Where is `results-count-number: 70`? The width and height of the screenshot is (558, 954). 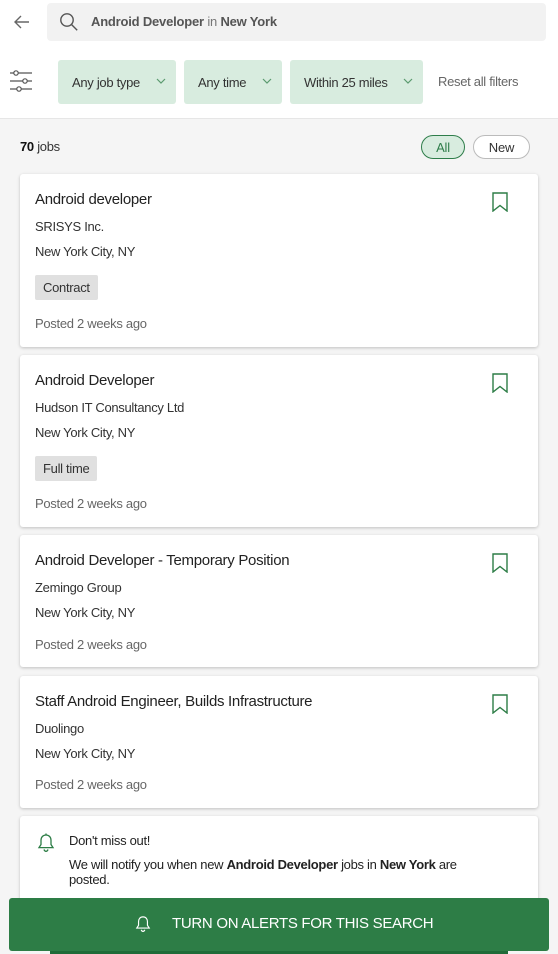
results-count-number: 70 is located at coordinates (27, 146).